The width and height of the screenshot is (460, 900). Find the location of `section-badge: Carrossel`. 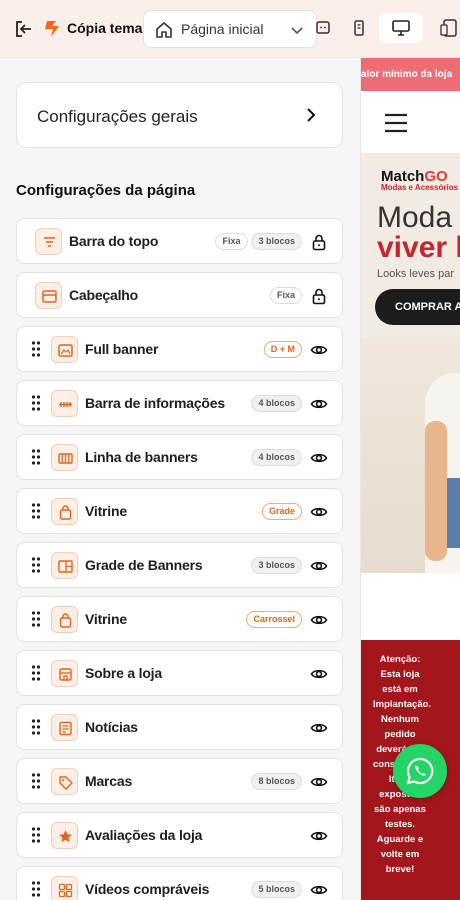

section-badge: Carrossel is located at coordinates (274, 619).